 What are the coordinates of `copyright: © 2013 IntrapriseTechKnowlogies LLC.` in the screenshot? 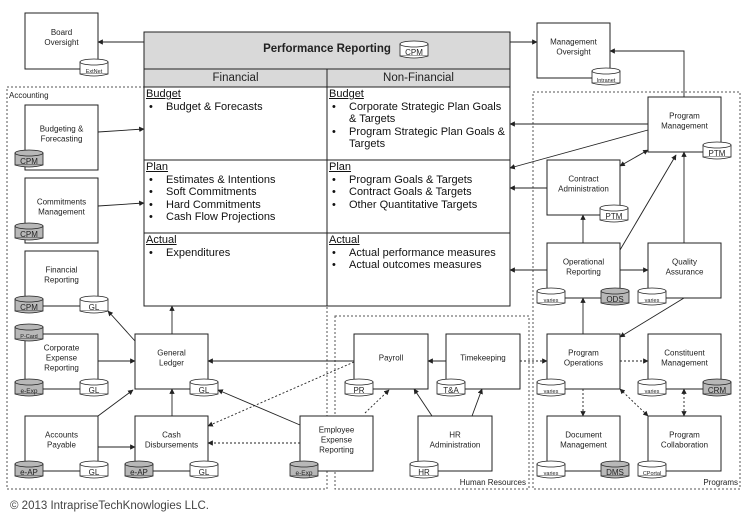 It's located at (109, 506).